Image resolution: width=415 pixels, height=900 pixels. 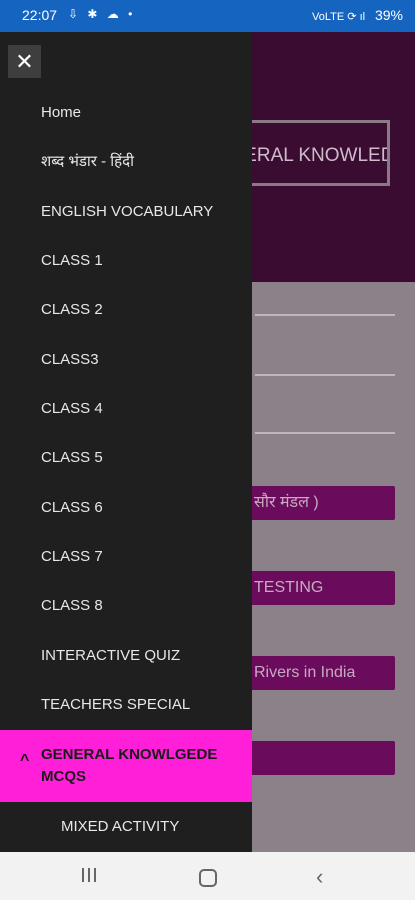 I want to click on topic-button: TESTING, so click(x=317, y=588).